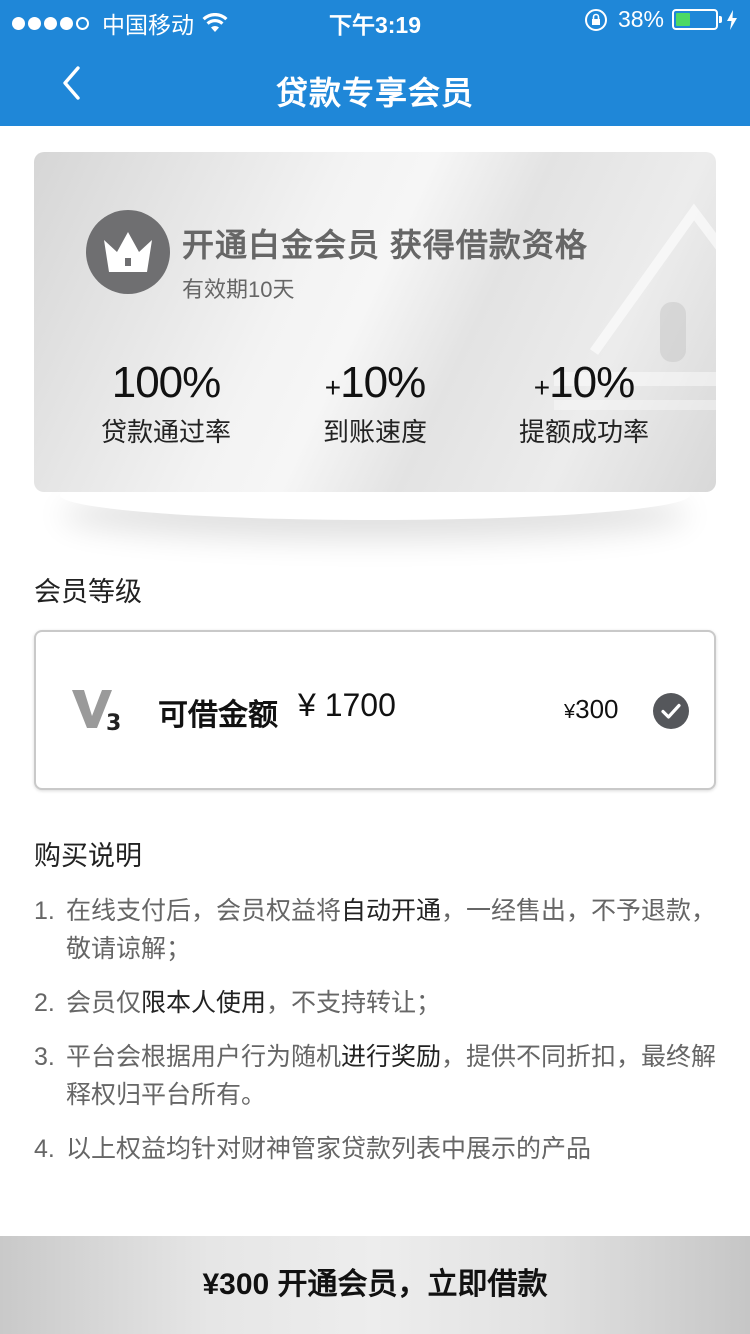 The width and height of the screenshot is (750, 1334). I want to click on note-highlight: 进行奖励, so click(391, 1057).